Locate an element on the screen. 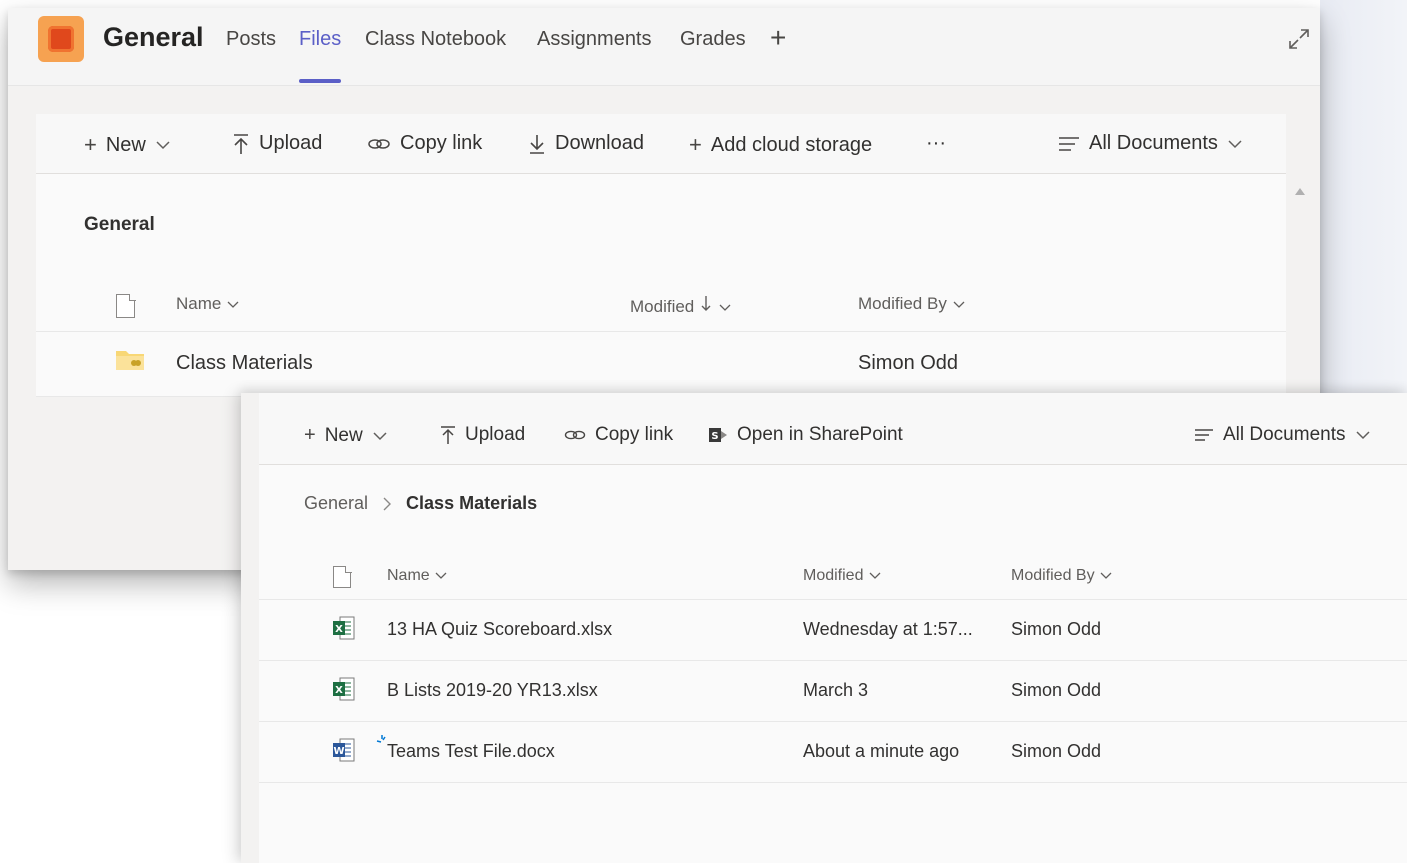 Image resolution: width=1407 pixels, height=863 pixels. add-cloud-storage-button: + Add cloud storage is located at coordinates (780, 145).